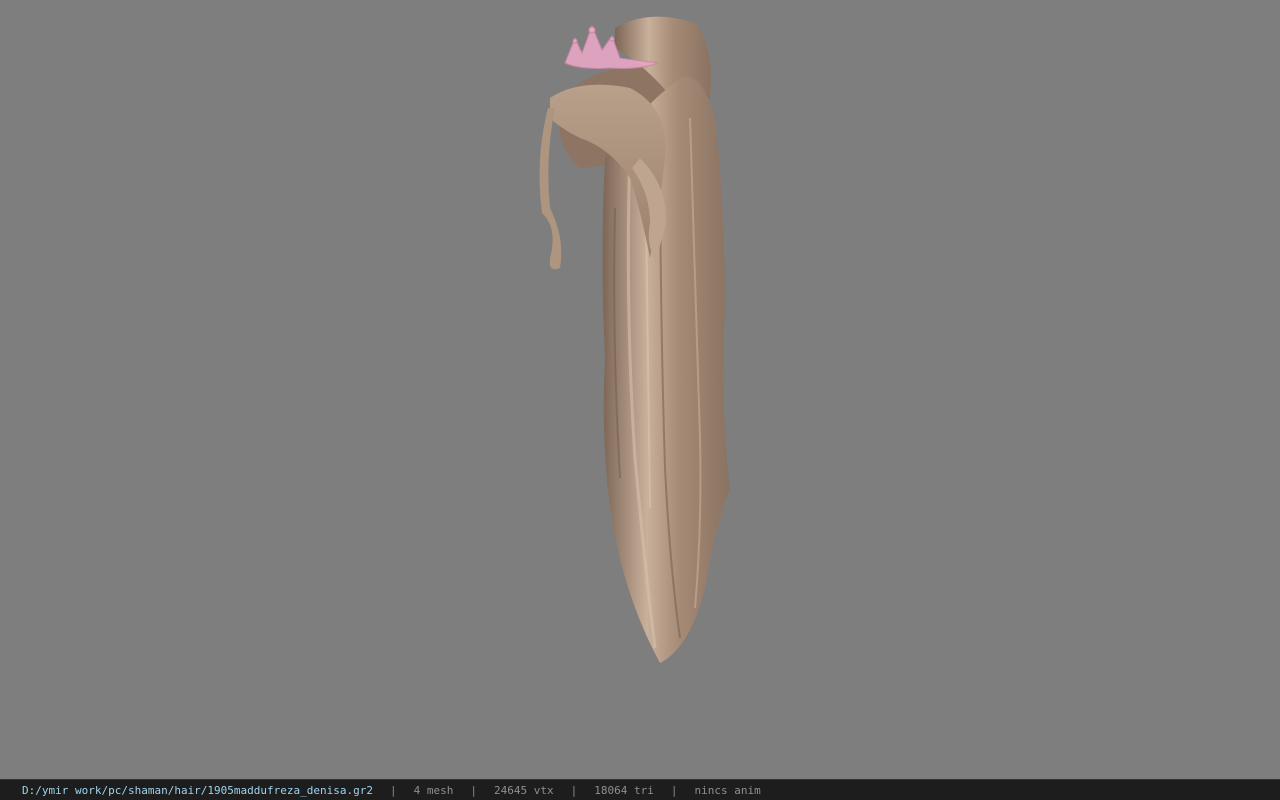 The image size is (1280, 800). What do you see at coordinates (634, 340) in the screenshot?
I see `hair-model-render` at bounding box center [634, 340].